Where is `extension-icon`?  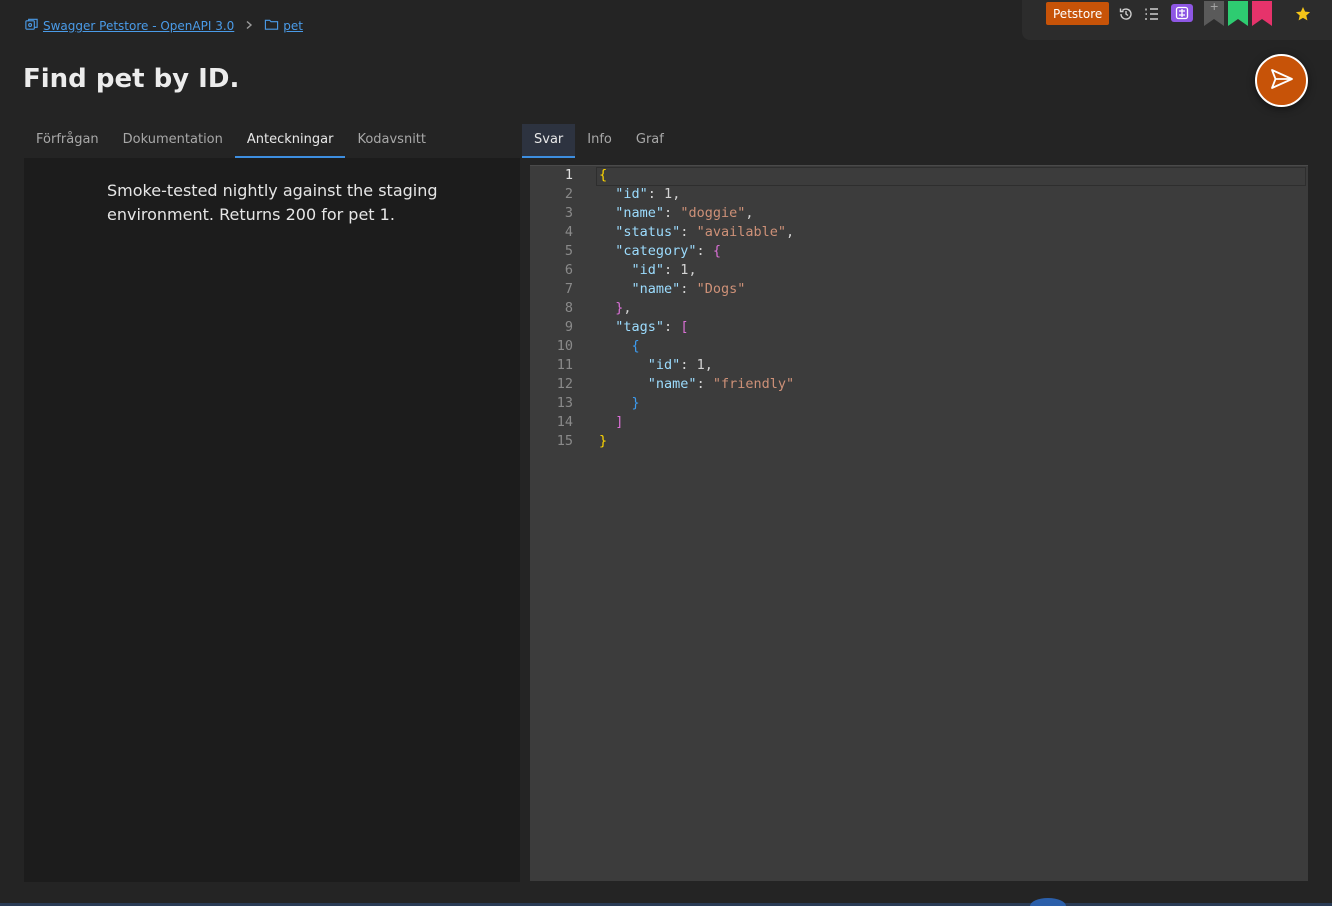 extension-icon is located at coordinates (1182, 13).